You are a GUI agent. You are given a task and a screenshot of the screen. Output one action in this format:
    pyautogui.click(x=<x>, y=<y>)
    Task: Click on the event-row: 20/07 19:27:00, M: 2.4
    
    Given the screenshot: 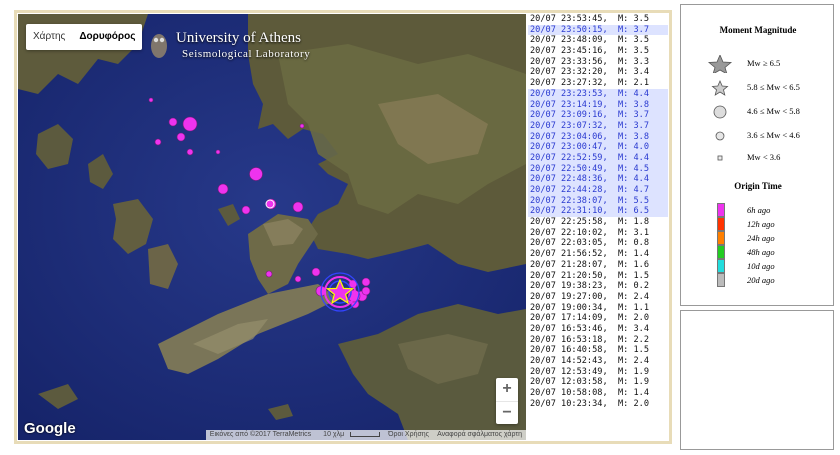 What is the action you would take?
    pyautogui.click(x=598, y=297)
    